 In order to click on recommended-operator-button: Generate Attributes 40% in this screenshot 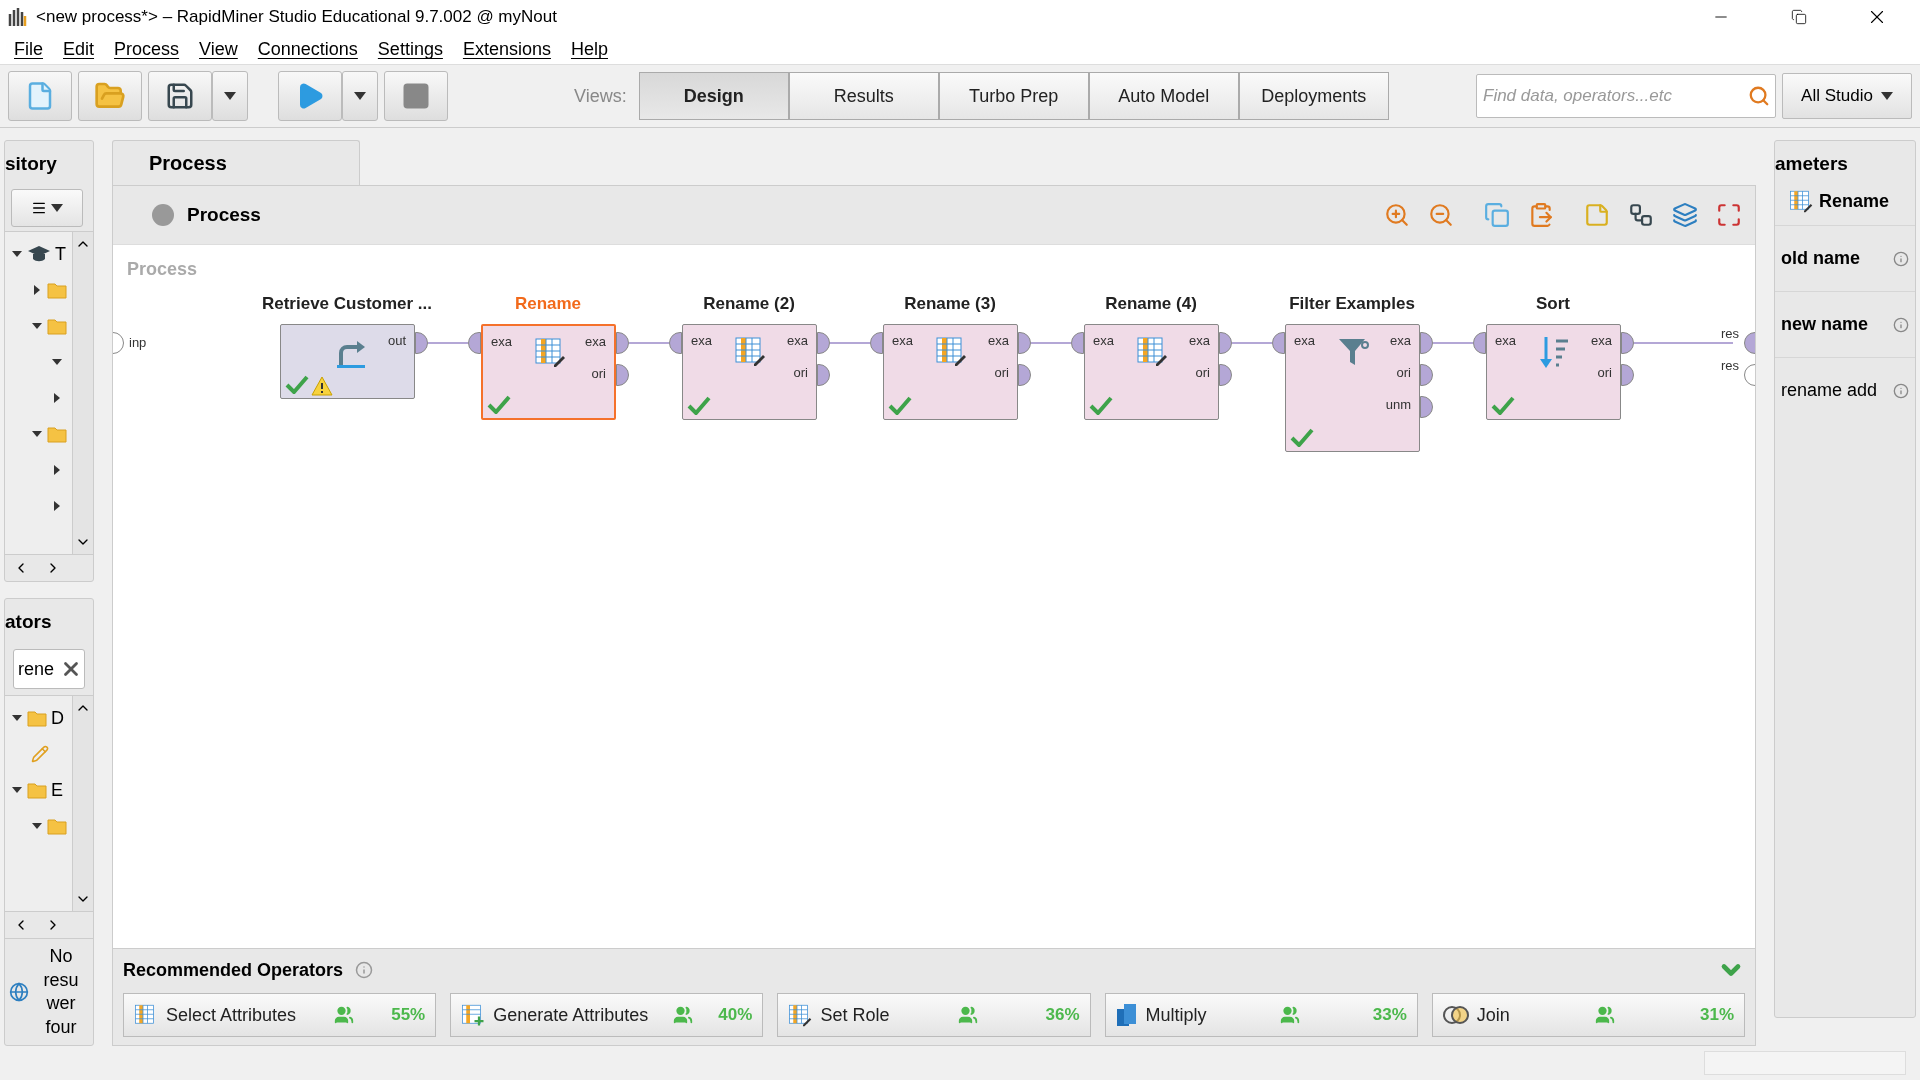, I will do `click(607, 1015)`.